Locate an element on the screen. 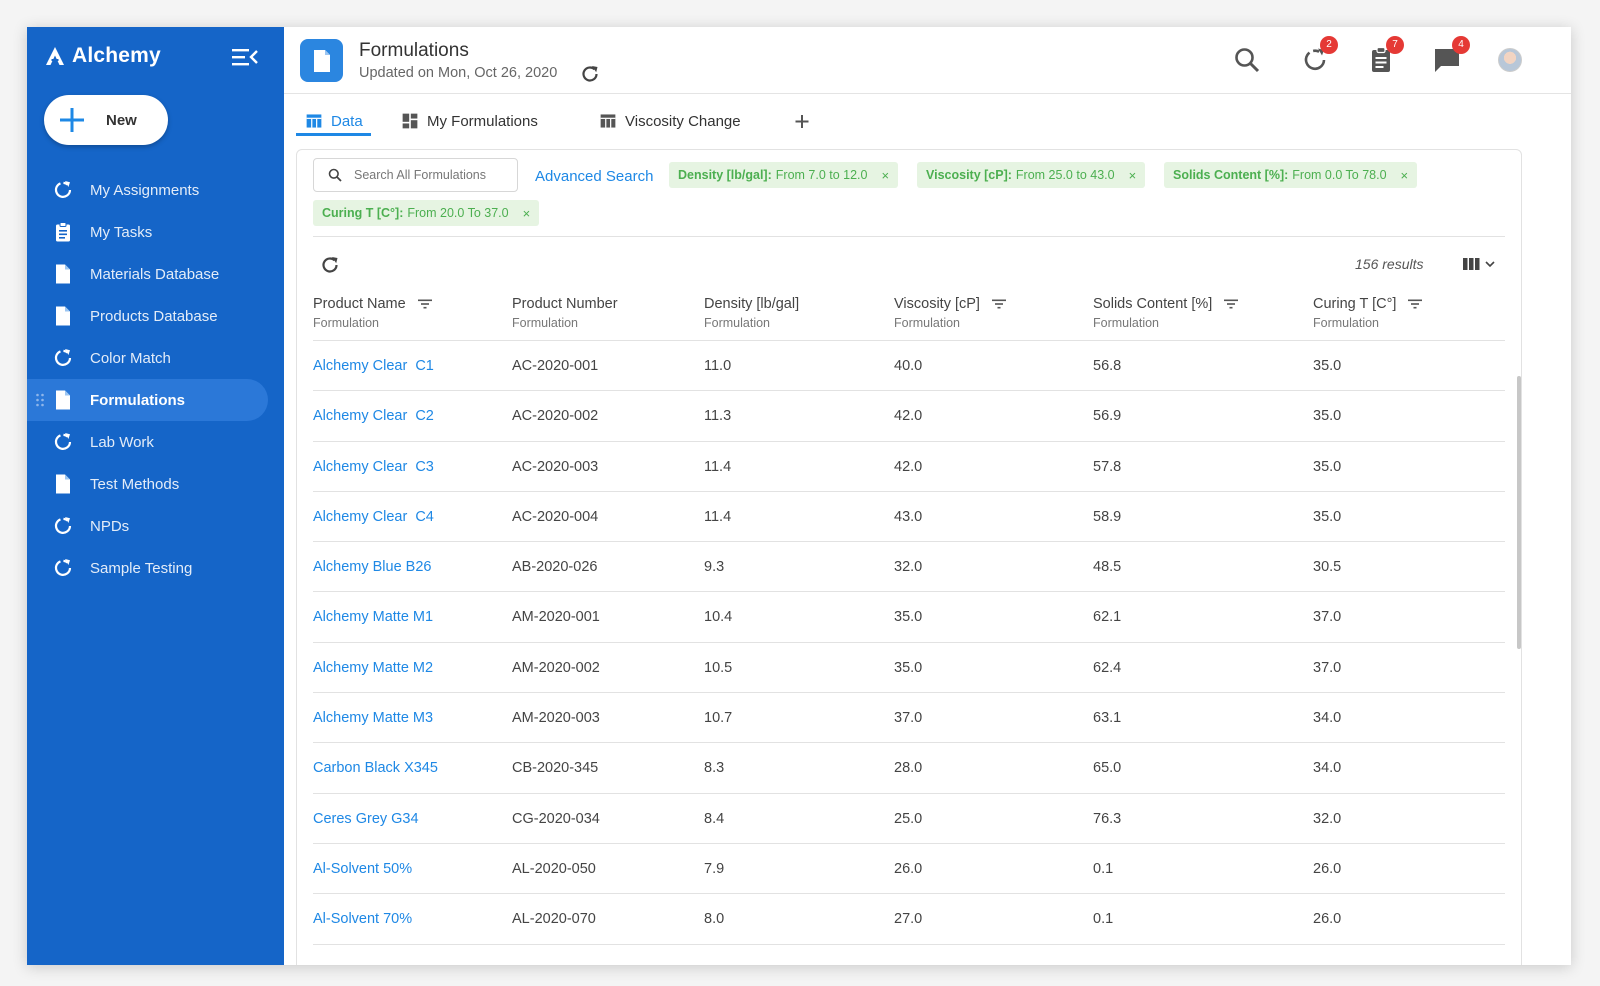 This screenshot has width=1600, height=986. tasks-icon: 7 is located at coordinates (1385, 55).